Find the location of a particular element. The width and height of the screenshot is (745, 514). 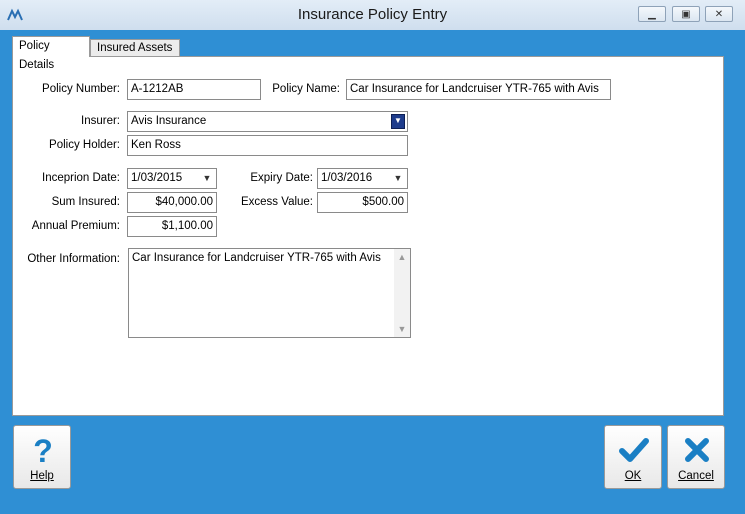

title-bar: Insurance Policy Entry ▁ ▣ ✕ is located at coordinates (372, 15).